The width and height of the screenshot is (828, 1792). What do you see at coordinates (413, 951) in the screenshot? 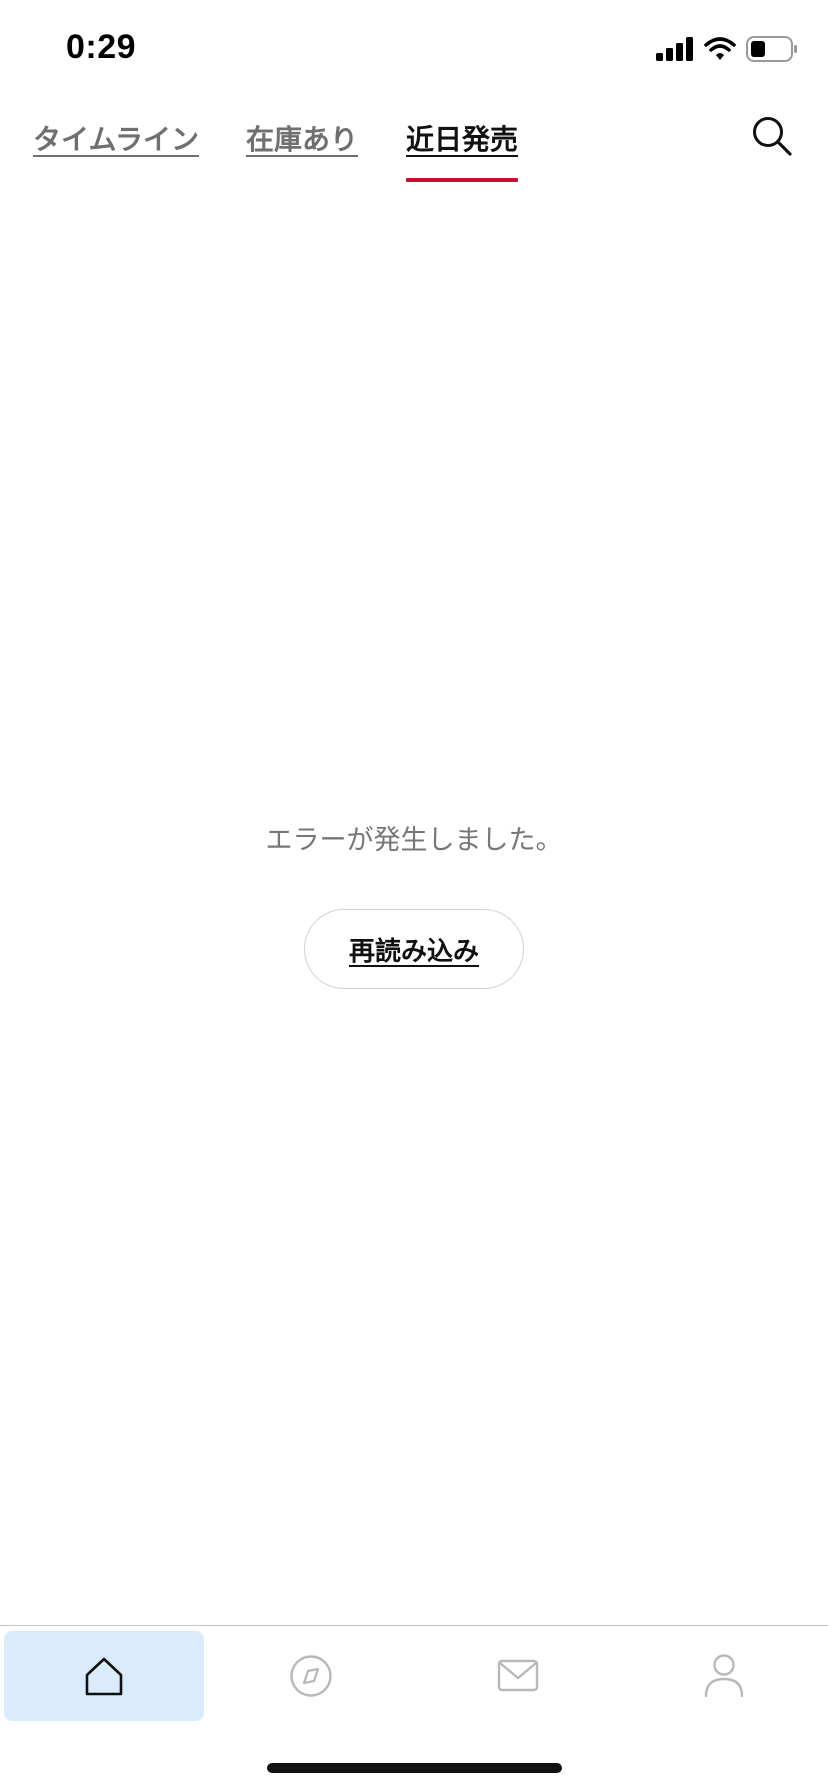
I see `reload-button-label: 再読み込み` at bounding box center [413, 951].